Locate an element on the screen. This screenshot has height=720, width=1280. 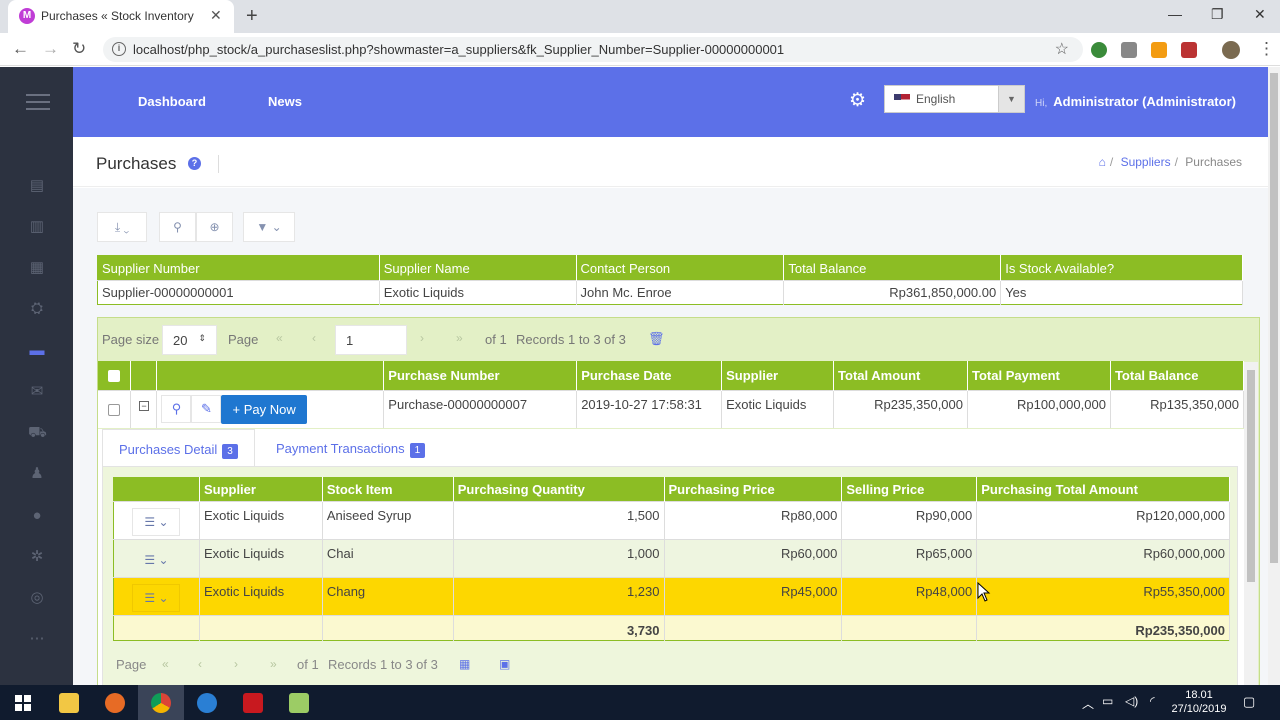
restore-icon: ❐ is located at coordinates (1217, 14).